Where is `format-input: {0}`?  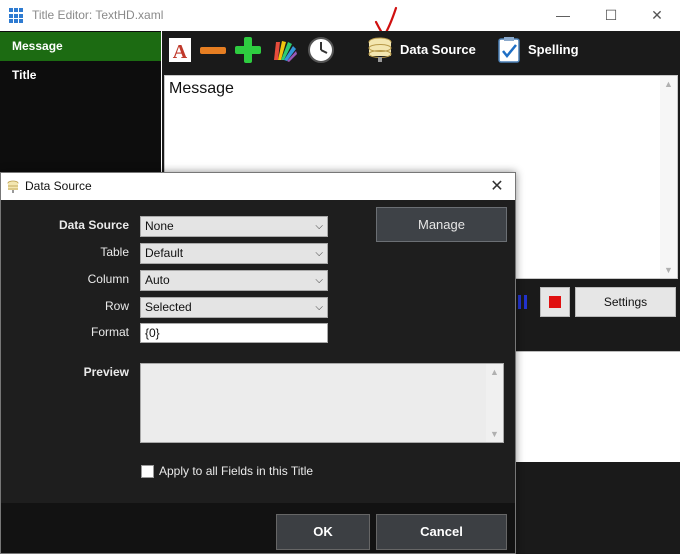
format-input: {0} is located at coordinates (234, 333).